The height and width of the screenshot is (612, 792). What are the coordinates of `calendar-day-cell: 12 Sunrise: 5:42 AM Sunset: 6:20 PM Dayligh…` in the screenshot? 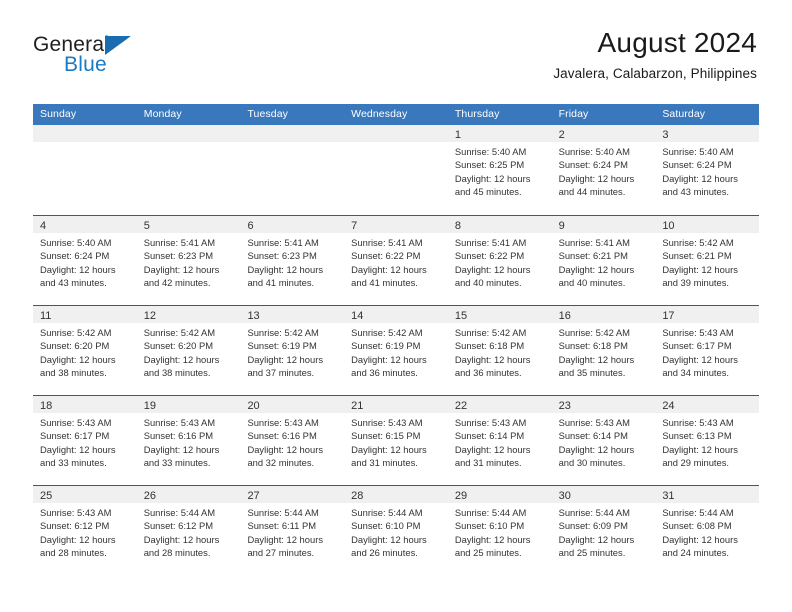 It's located at (188, 350).